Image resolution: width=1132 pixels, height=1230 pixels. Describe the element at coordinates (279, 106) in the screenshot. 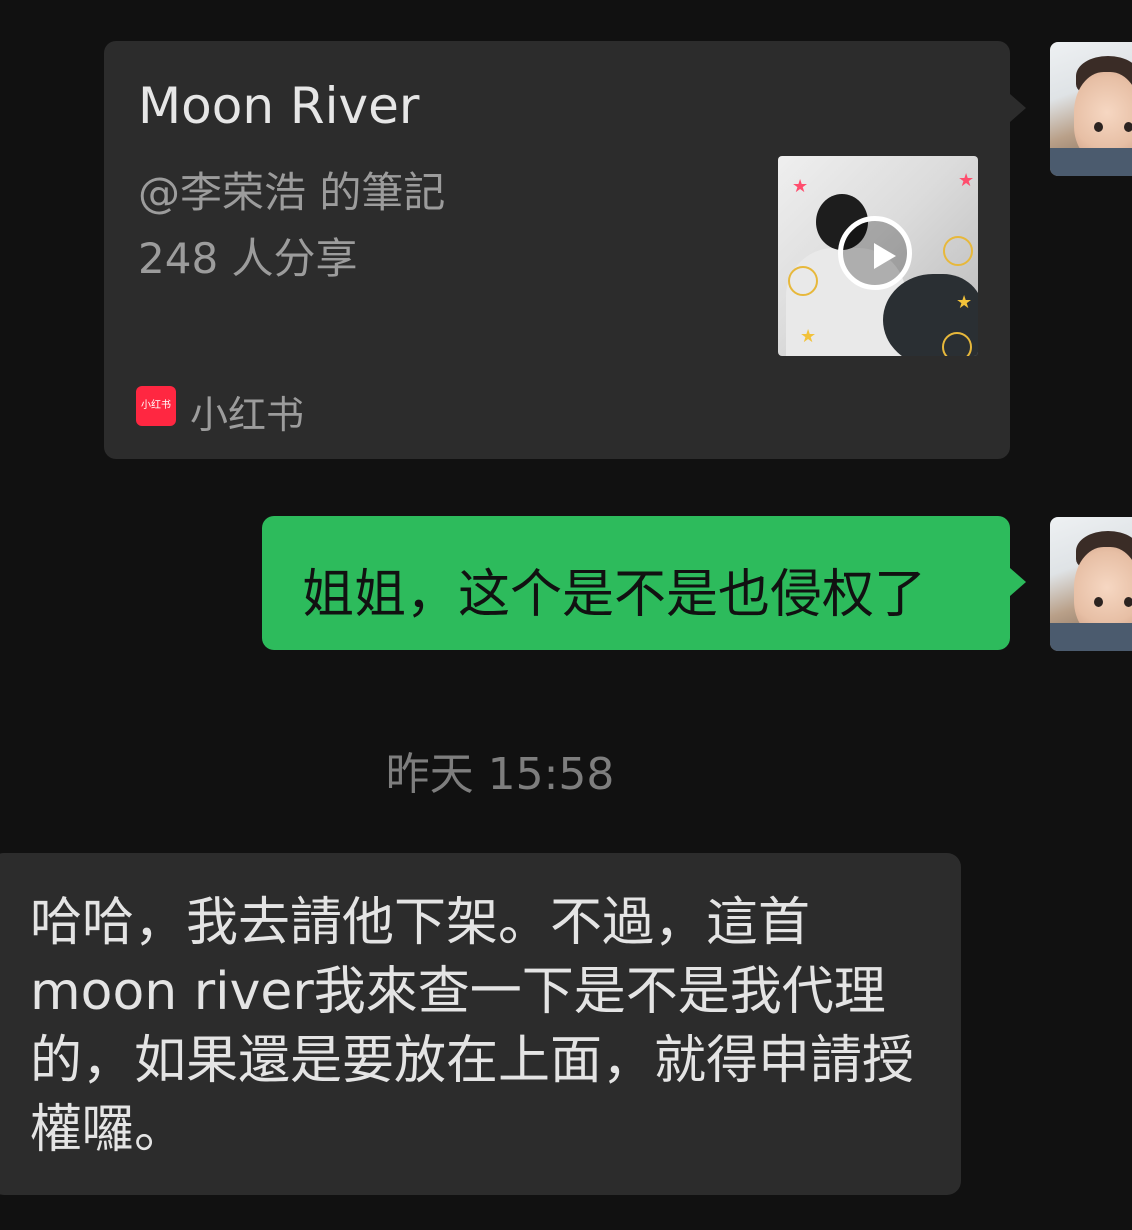

I see `card-title: Moon River` at that location.